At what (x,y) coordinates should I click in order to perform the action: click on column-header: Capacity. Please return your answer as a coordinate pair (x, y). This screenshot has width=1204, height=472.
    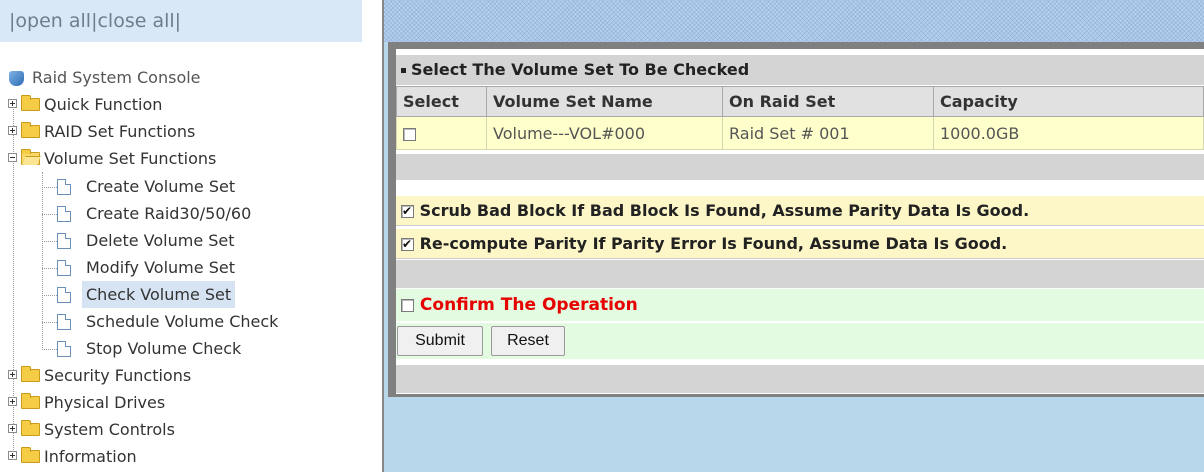
    Looking at the image, I should click on (1068, 101).